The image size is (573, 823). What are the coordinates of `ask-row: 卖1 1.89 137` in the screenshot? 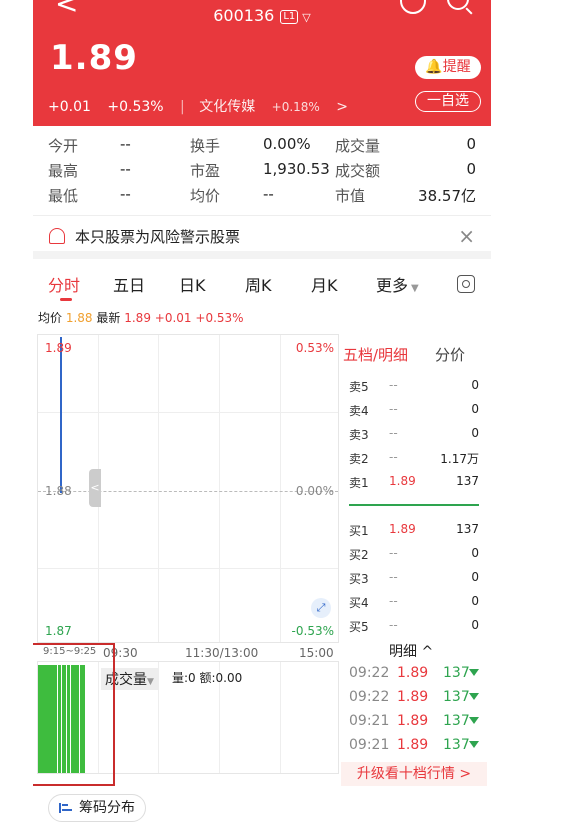 It's located at (414, 486).